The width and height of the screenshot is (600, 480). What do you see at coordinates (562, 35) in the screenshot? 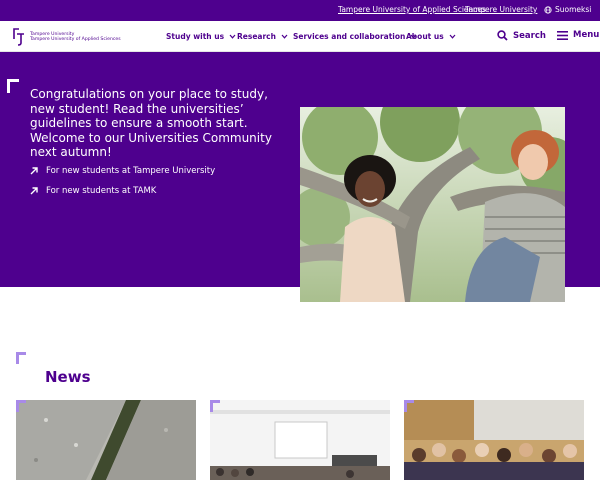
I see `menu-icon` at bounding box center [562, 35].